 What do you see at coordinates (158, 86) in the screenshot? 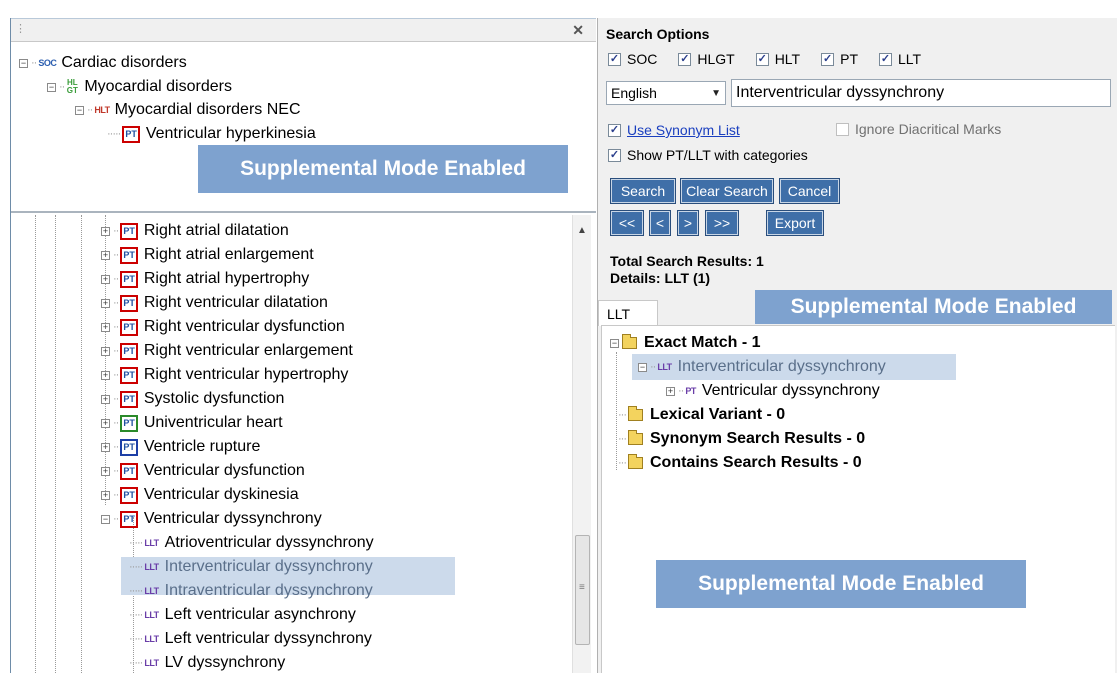
I see `hierarchy-label: Myocardial disorders` at bounding box center [158, 86].